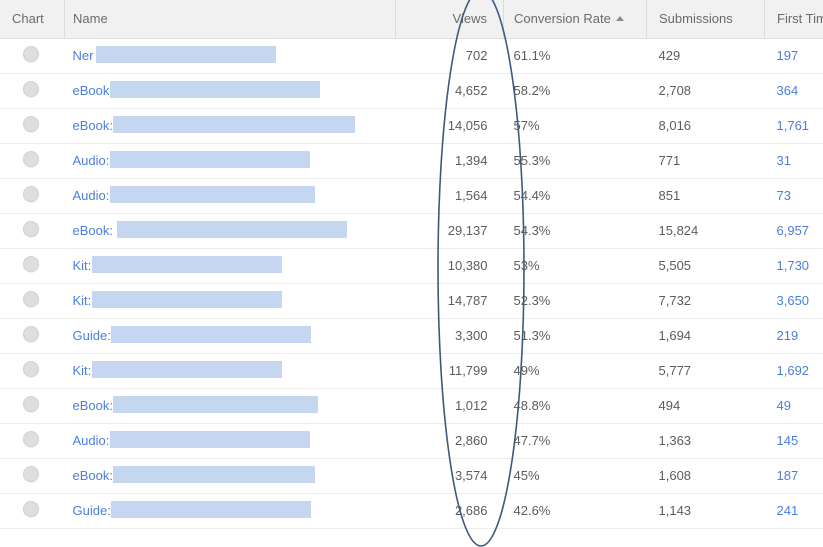 Image resolution: width=823 pixels, height=547 pixels. I want to click on submissions-cell: 771, so click(705, 161).